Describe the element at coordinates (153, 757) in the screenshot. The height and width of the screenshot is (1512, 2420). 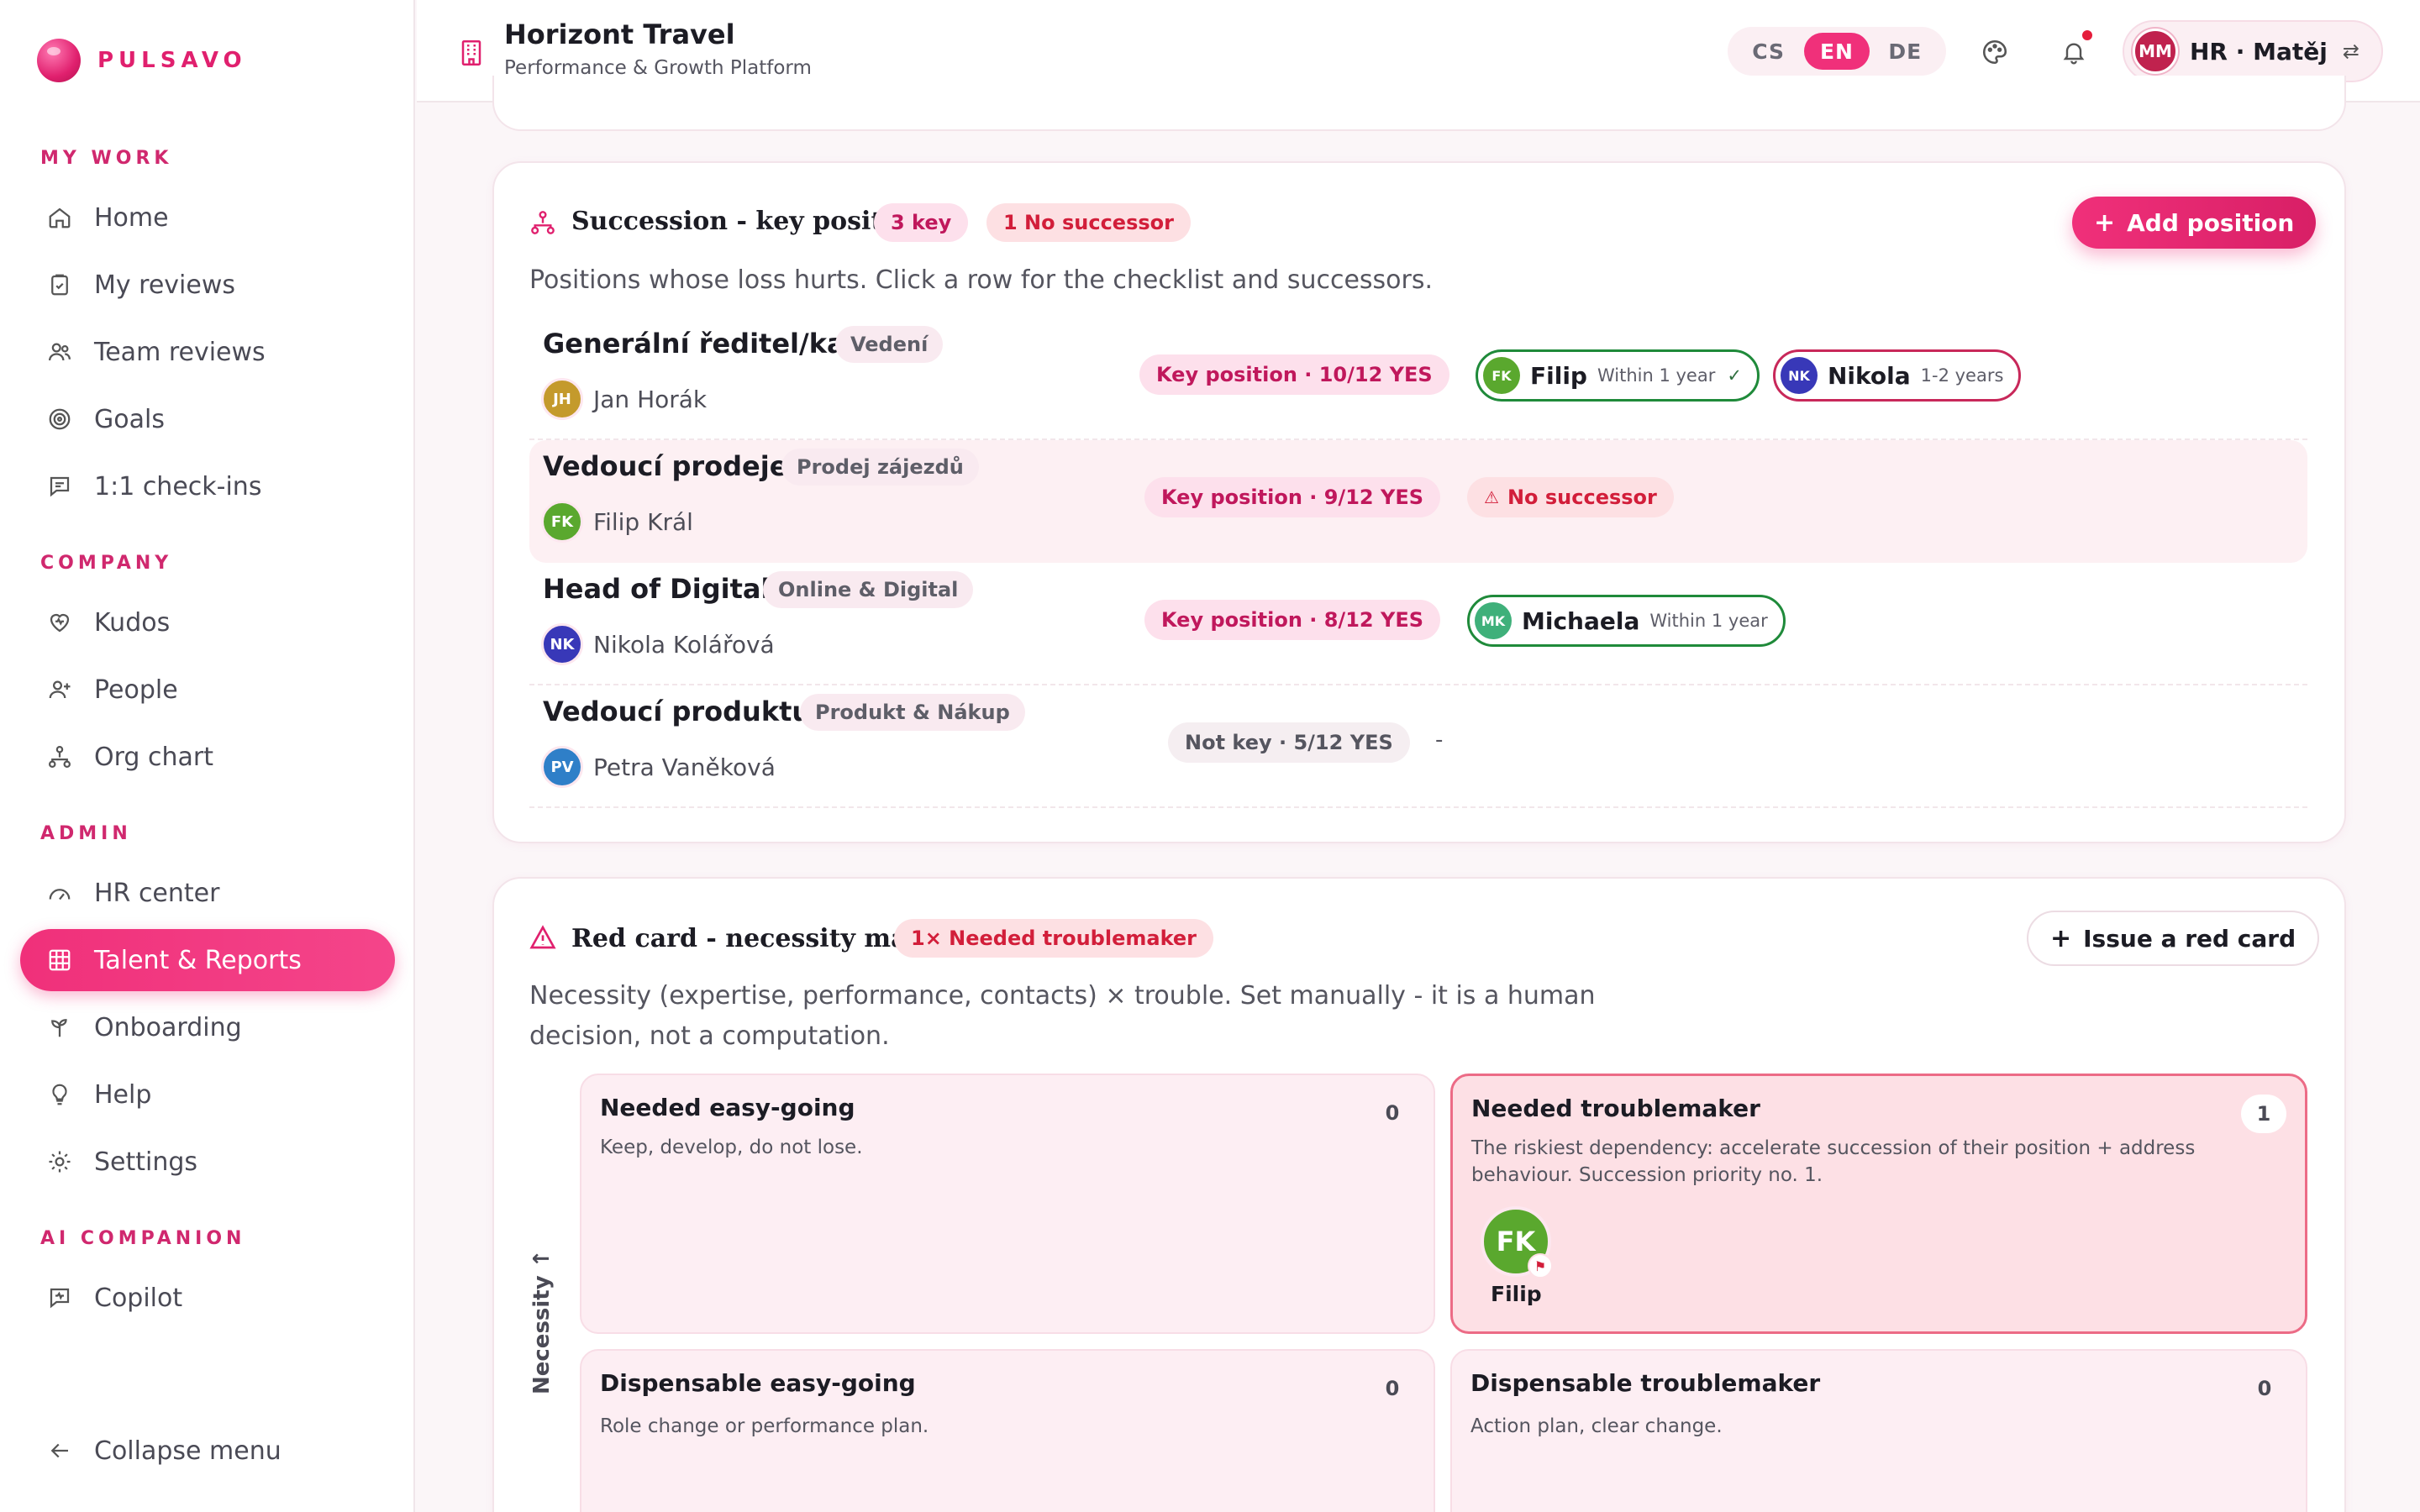
I see `sidebar-item-label: Org chart` at that location.